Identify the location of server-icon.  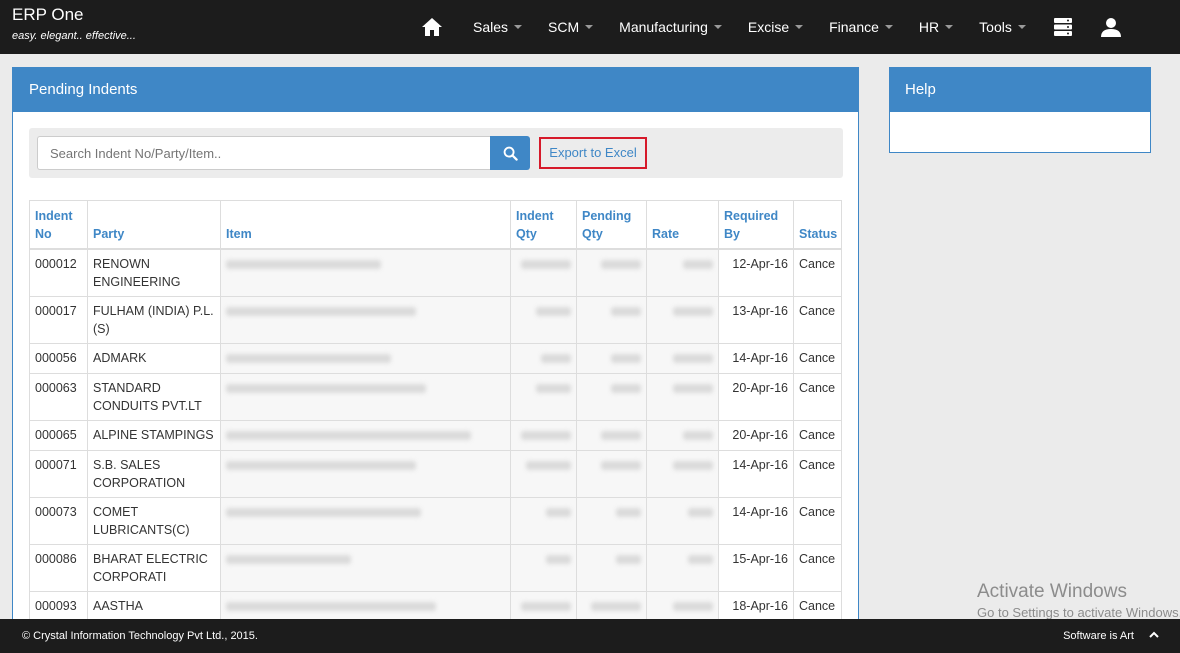
(1063, 27).